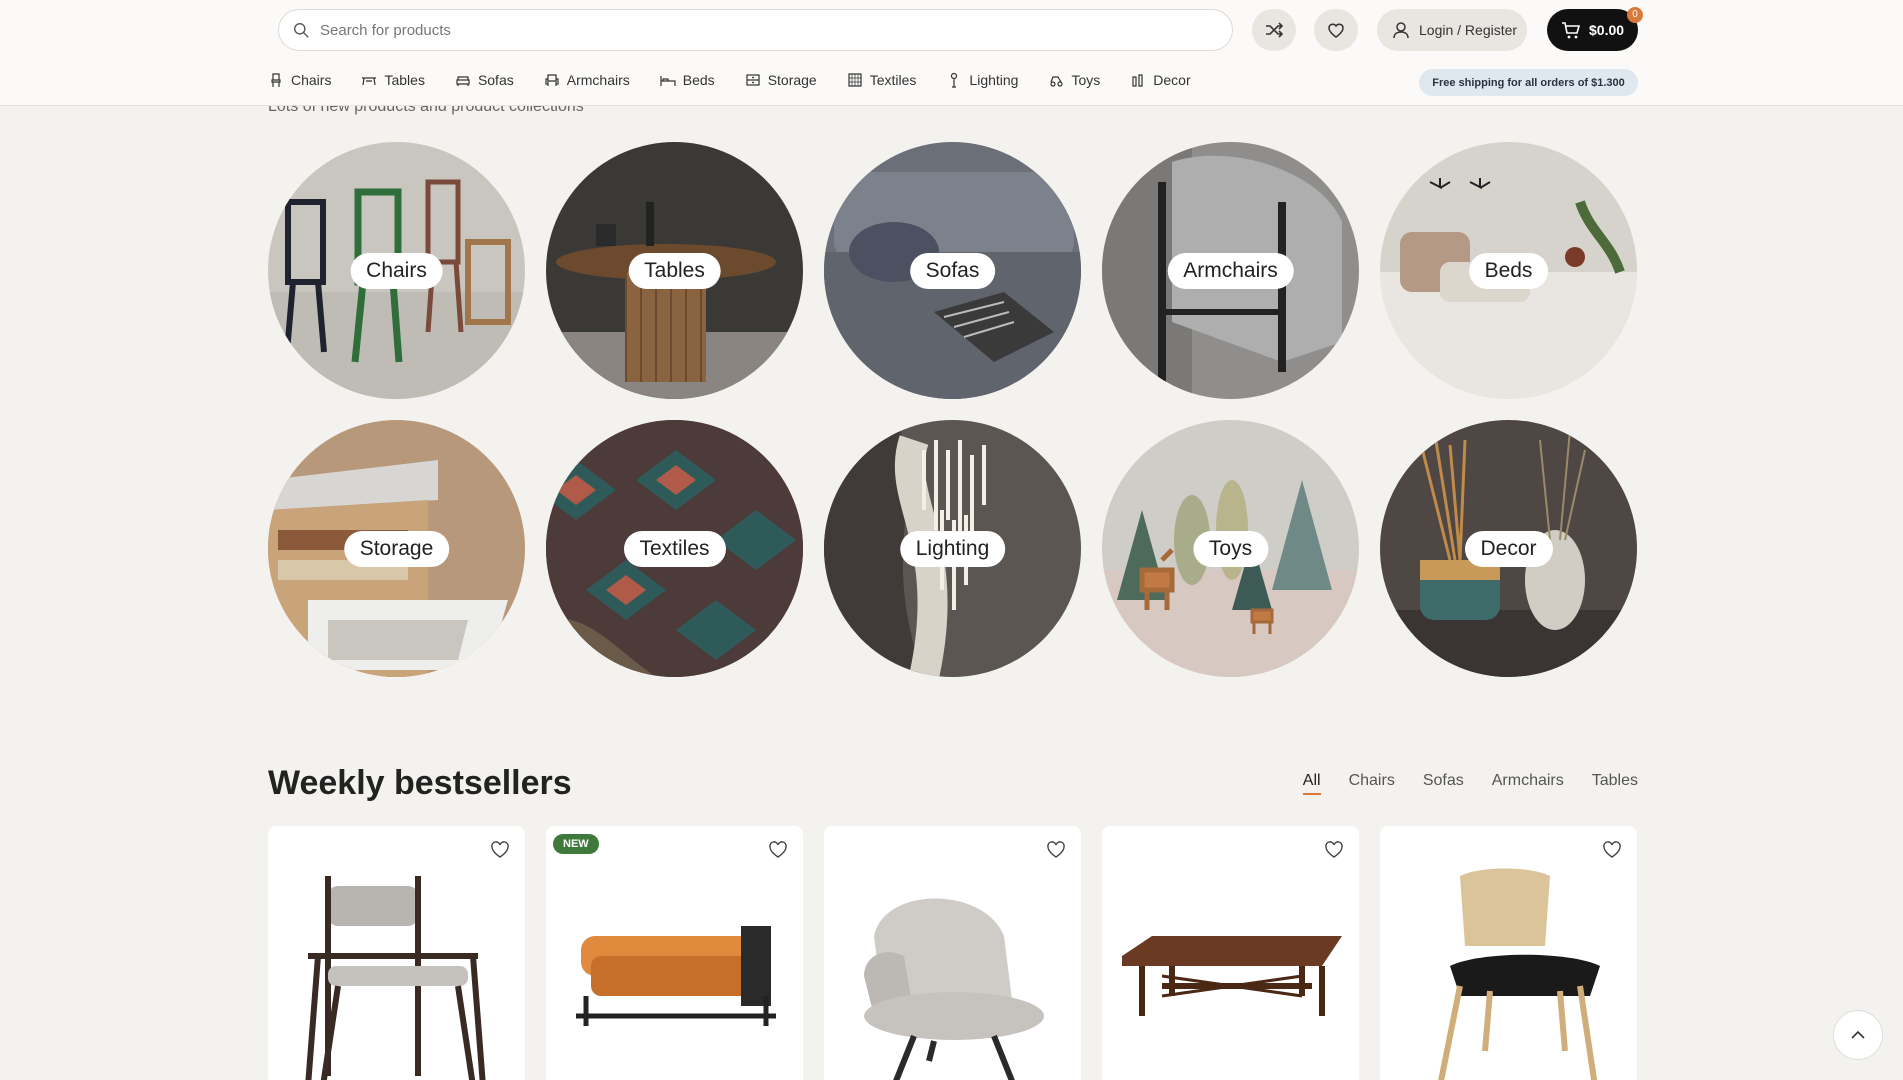 Image resolution: width=1903 pixels, height=1080 pixels. I want to click on nav-label: Sofas, so click(495, 80).